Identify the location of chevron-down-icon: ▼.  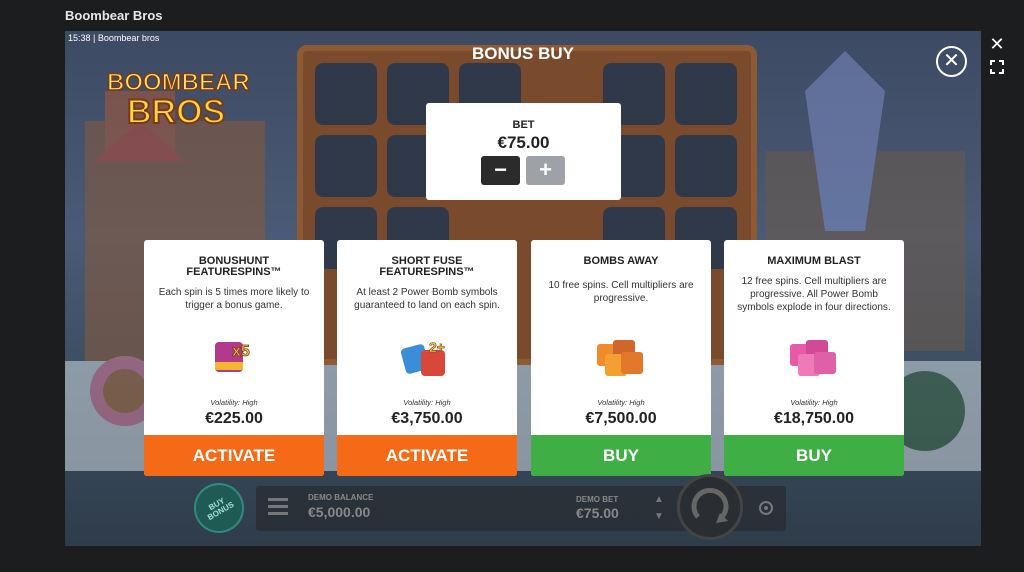
(659, 516).